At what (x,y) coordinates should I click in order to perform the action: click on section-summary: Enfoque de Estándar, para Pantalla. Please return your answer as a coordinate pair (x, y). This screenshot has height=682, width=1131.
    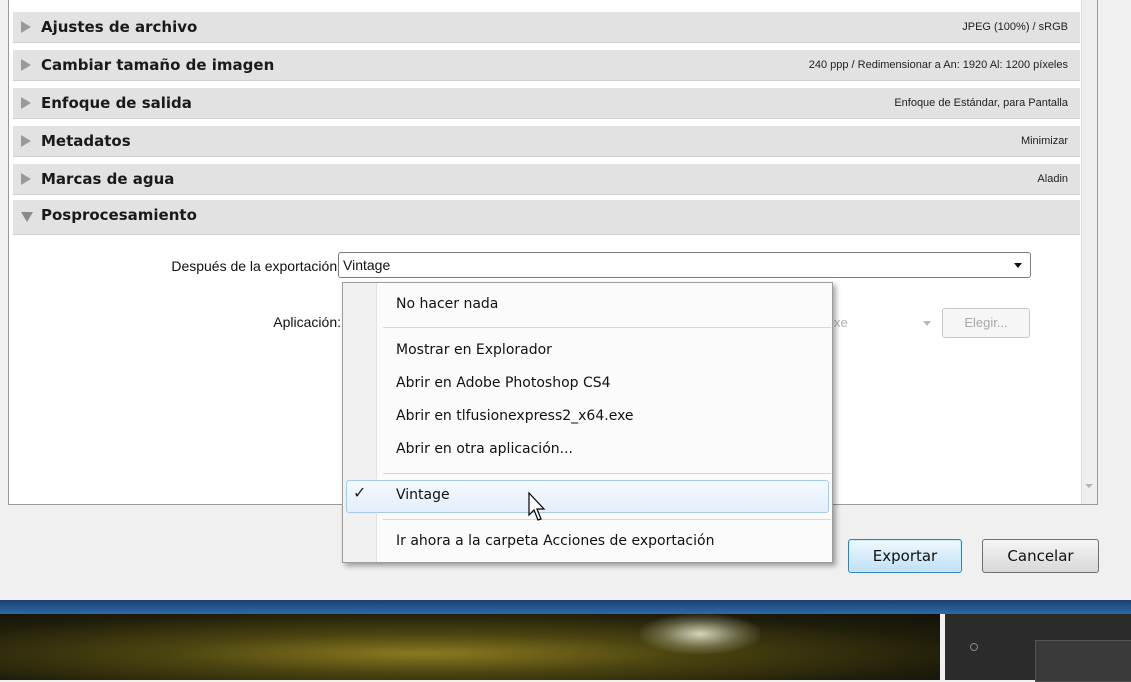
    Looking at the image, I should click on (981, 103).